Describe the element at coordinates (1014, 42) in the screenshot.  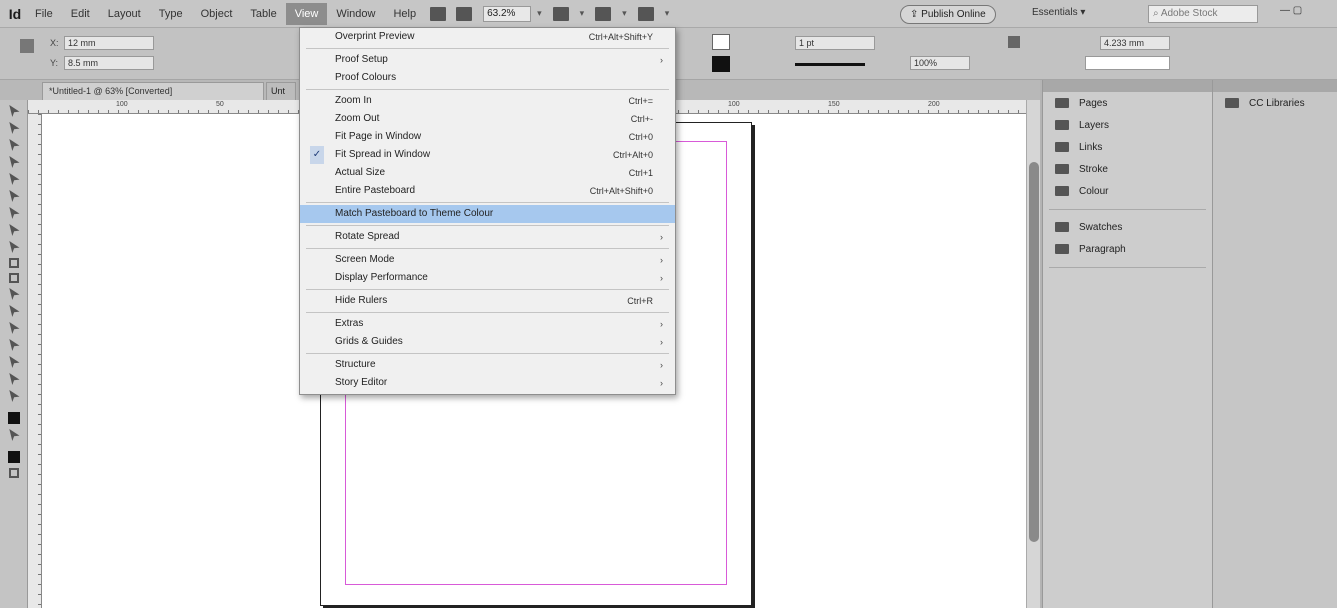
I see `align-icon` at that location.